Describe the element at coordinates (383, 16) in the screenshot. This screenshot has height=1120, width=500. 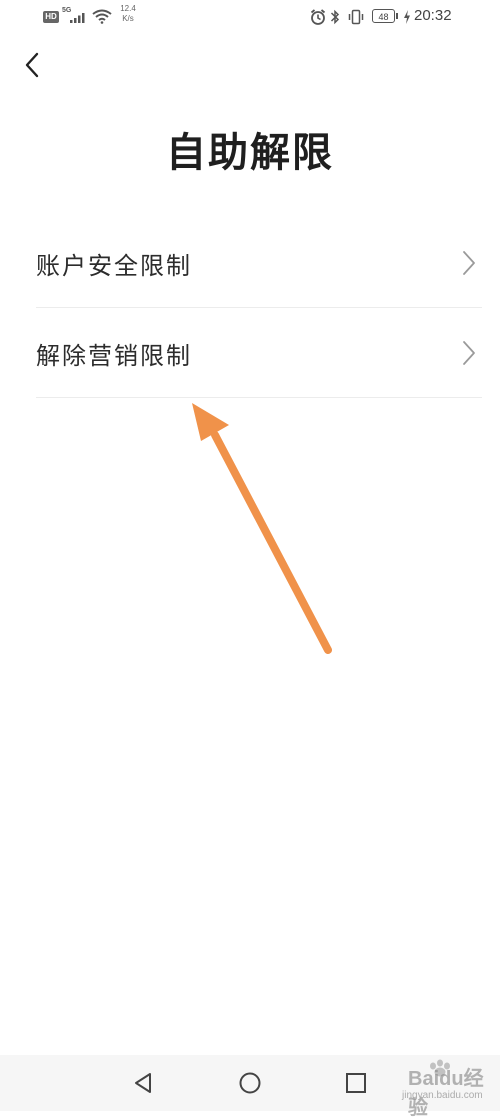
I see `battery-icon: 48` at that location.